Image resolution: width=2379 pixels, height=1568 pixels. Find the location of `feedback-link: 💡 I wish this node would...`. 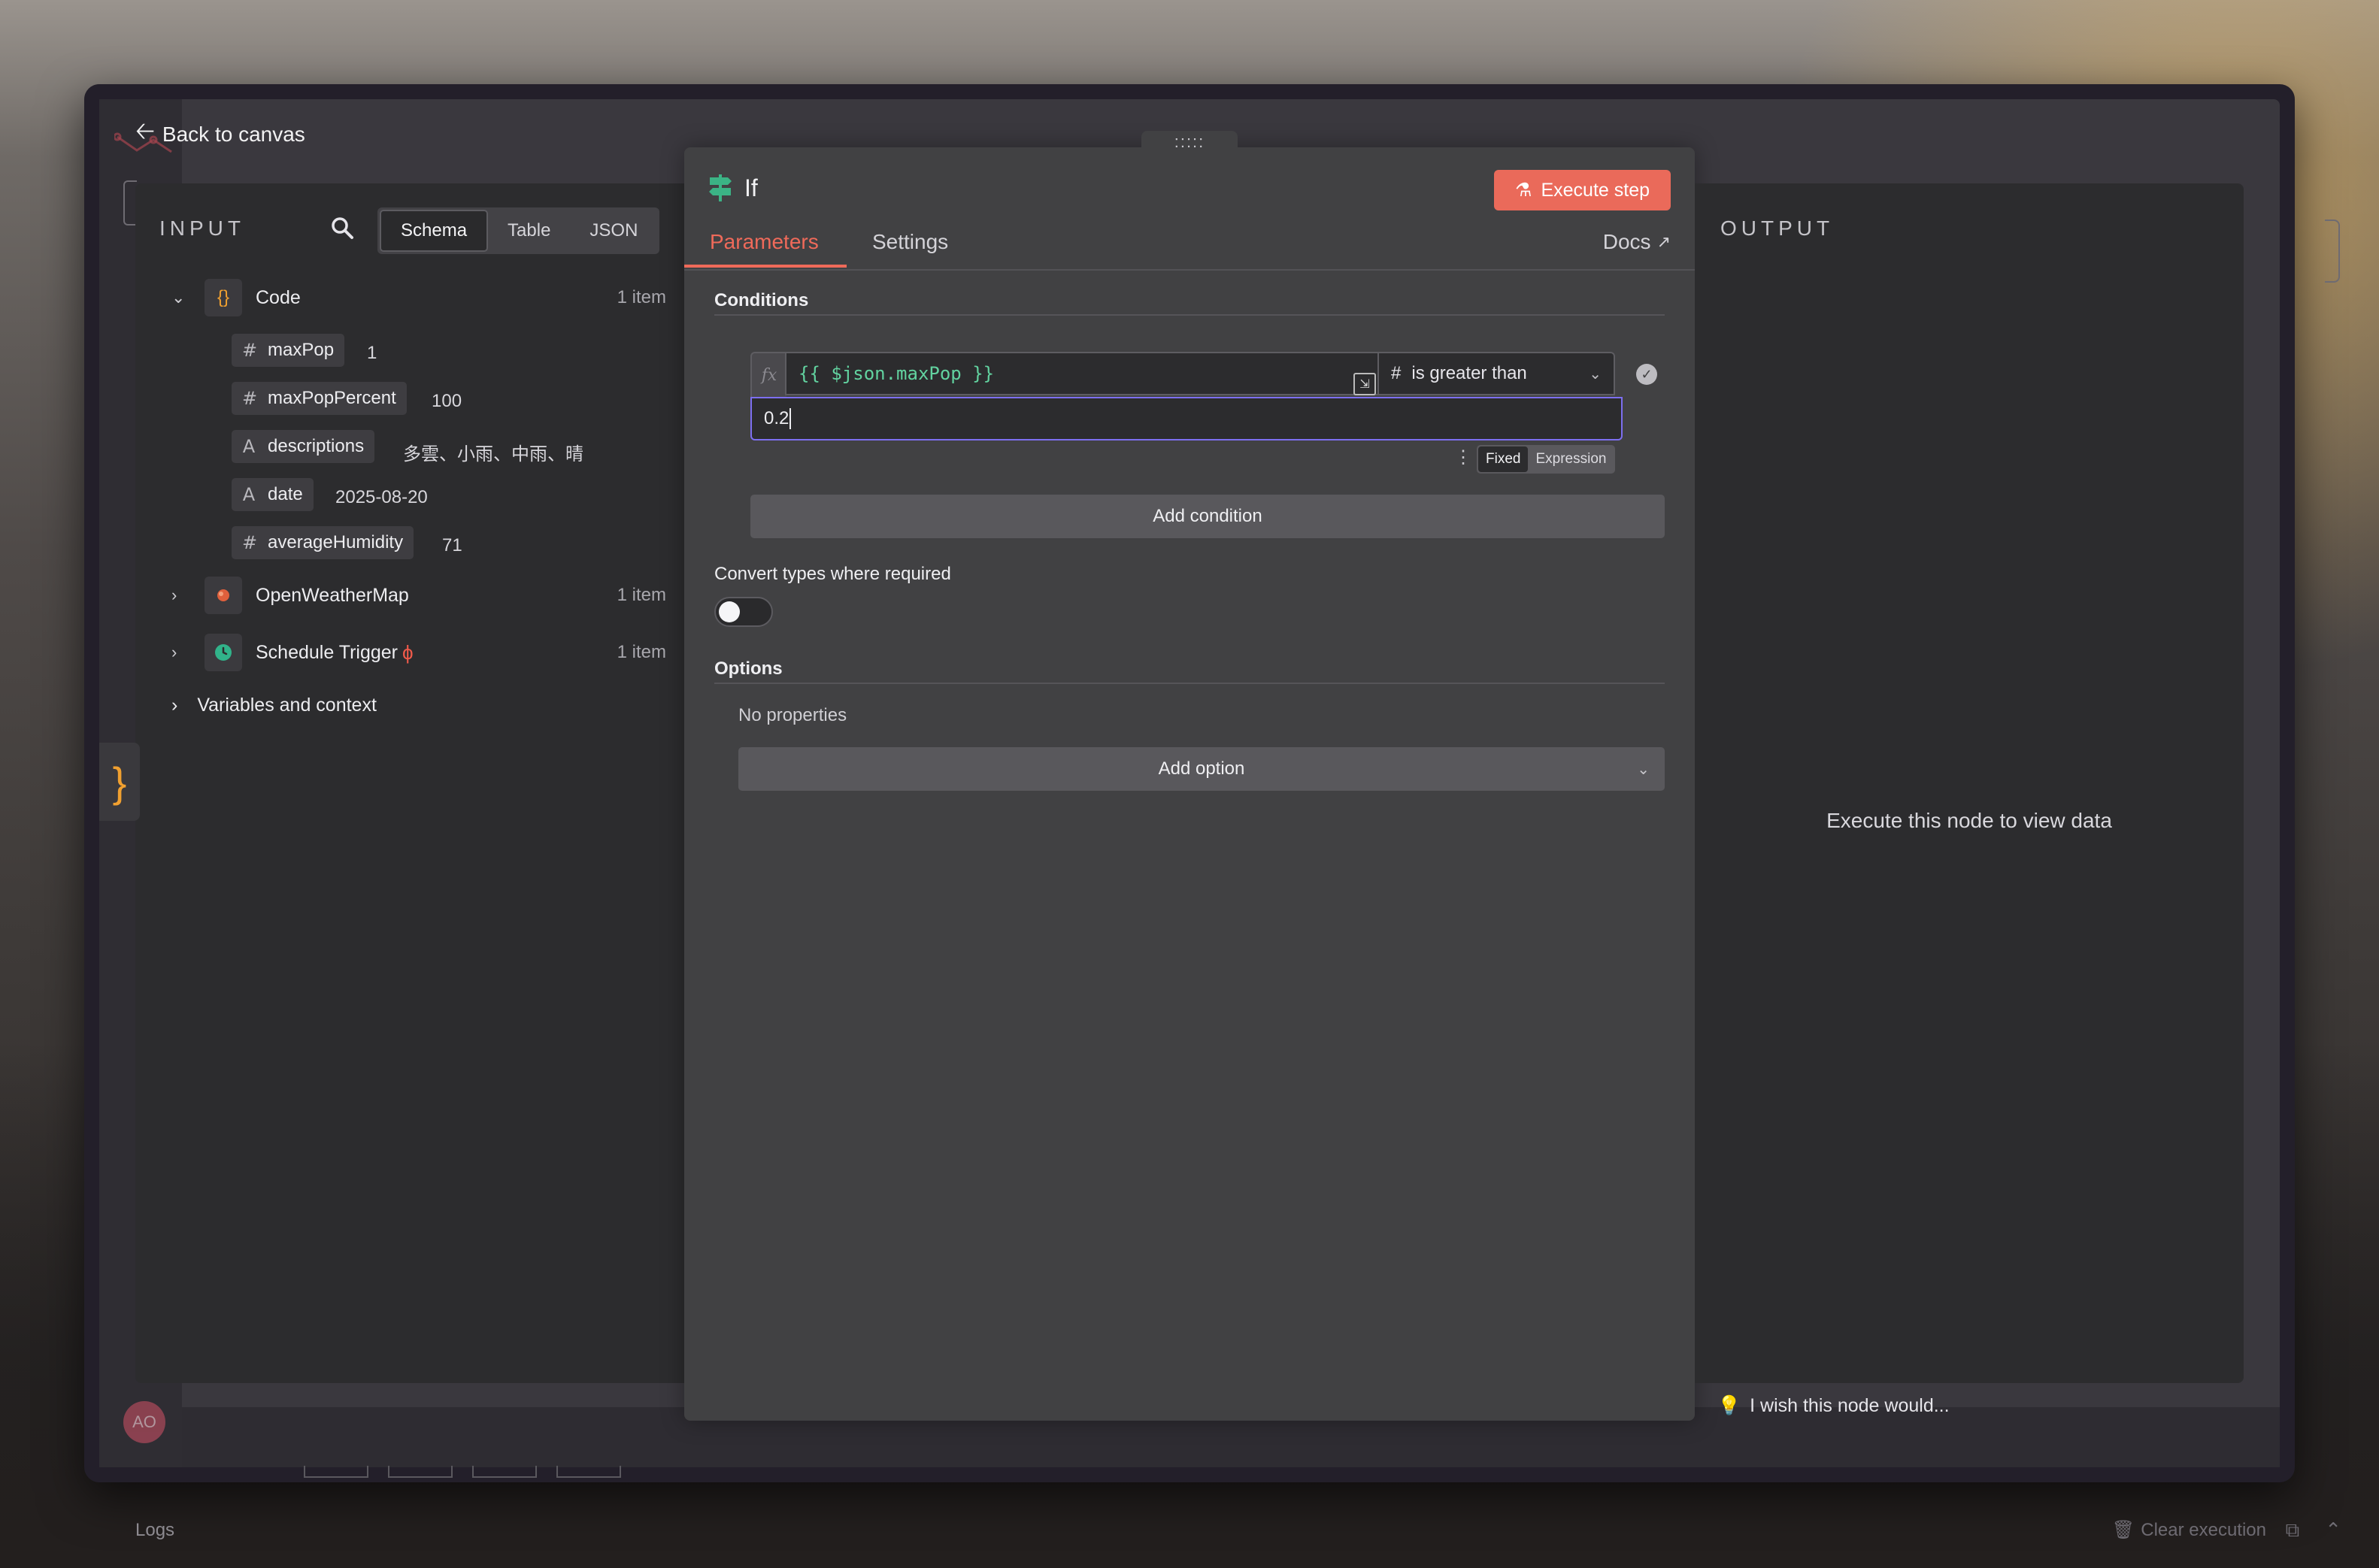

feedback-link: 💡 I wish this node would... is located at coordinates (1833, 1406).